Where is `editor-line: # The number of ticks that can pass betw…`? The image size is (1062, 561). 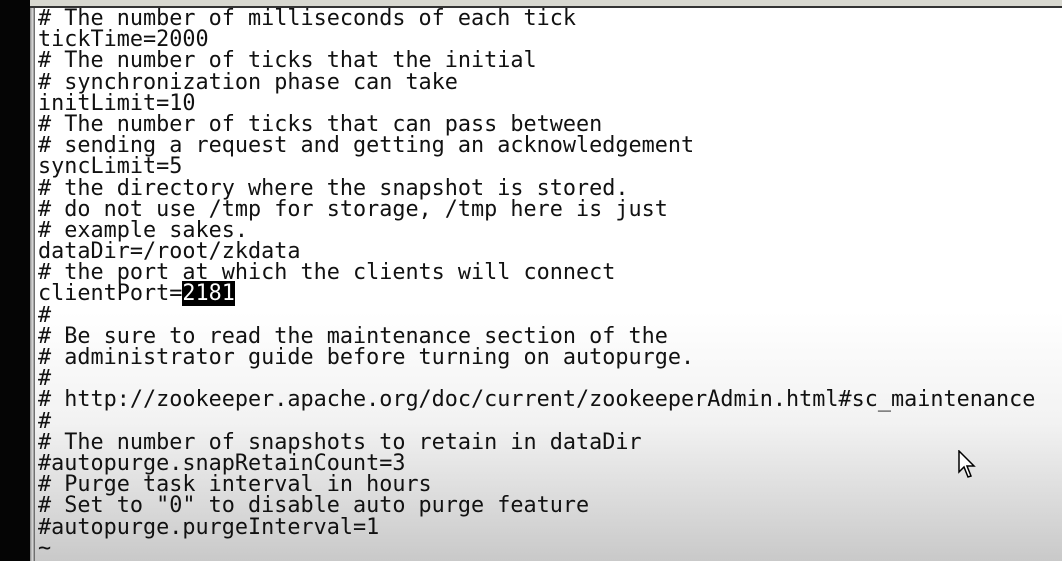 editor-line: # The number of ticks that can pass betw… is located at coordinates (320, 124).